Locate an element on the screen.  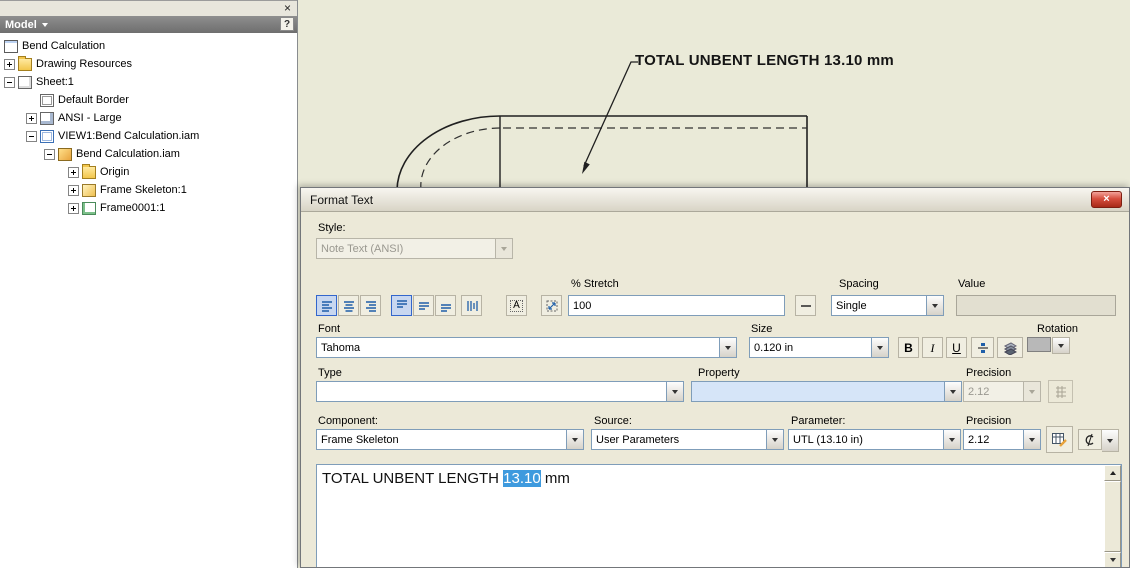
font-label: Font is located at coordinates (329, 329).